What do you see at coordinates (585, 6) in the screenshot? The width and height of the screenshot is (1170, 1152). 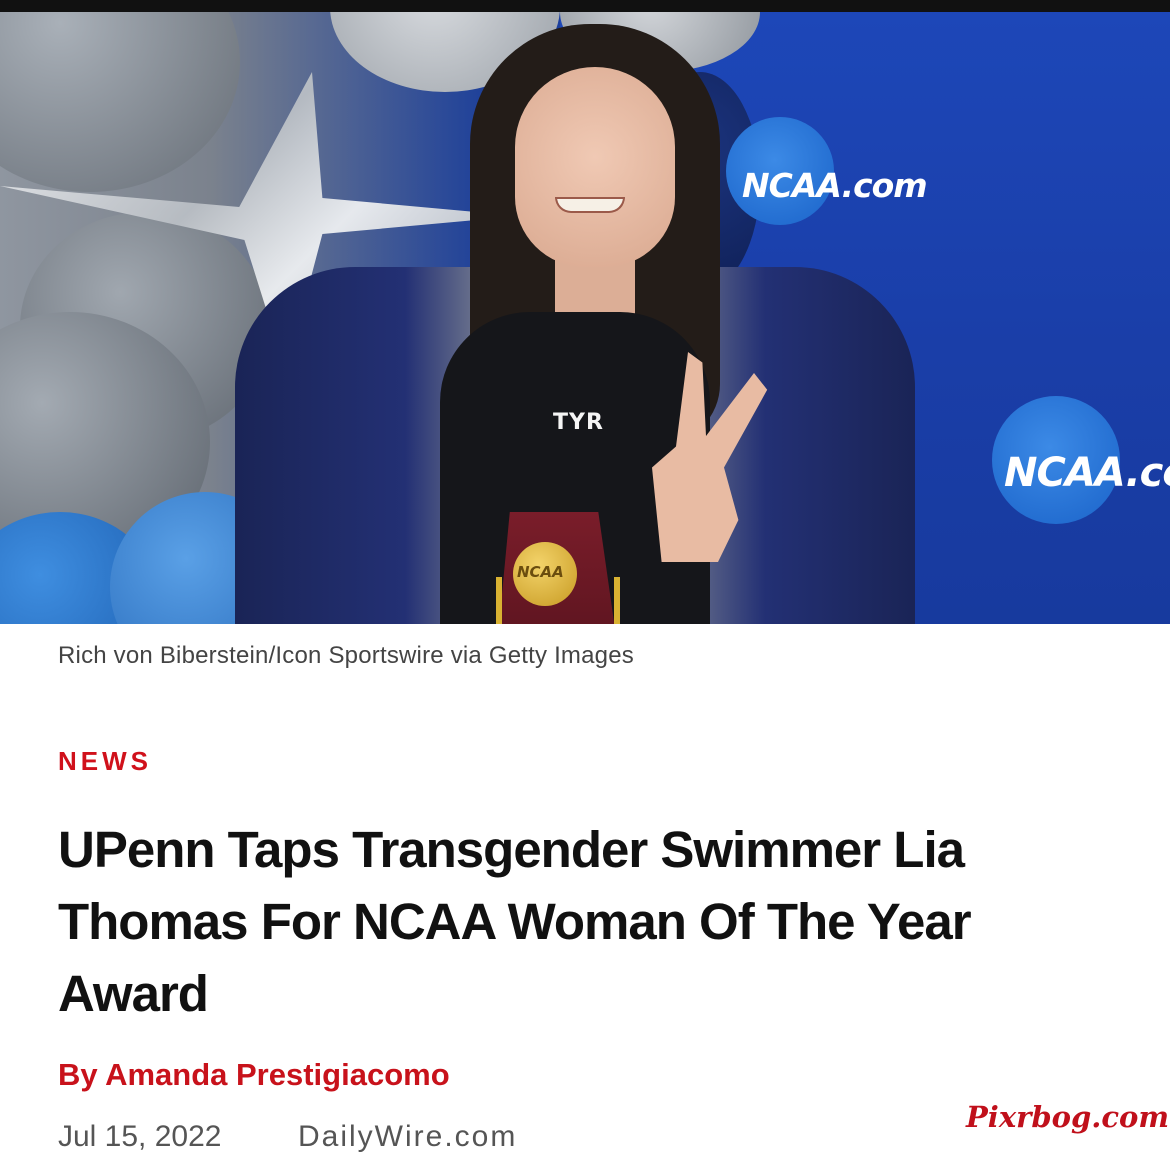 I see `top-strip` at bounding box center [585, 6].